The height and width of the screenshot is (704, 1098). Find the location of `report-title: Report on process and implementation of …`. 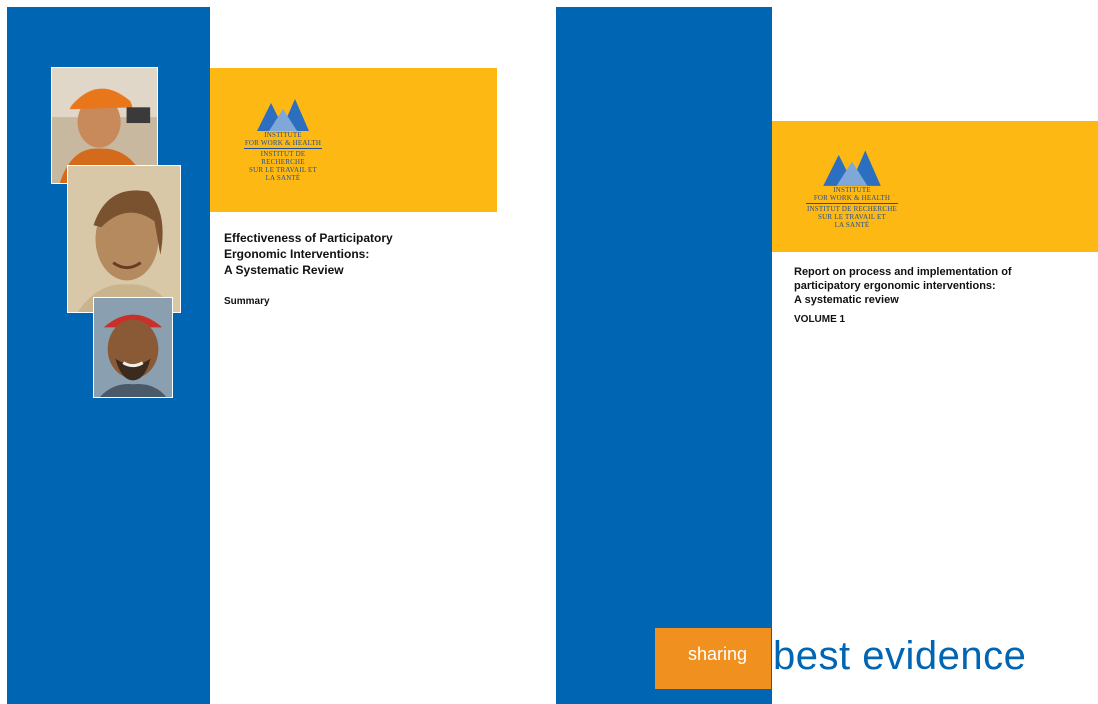

report-title: Report on process and implementation of … is located at coordinates (939, 296).